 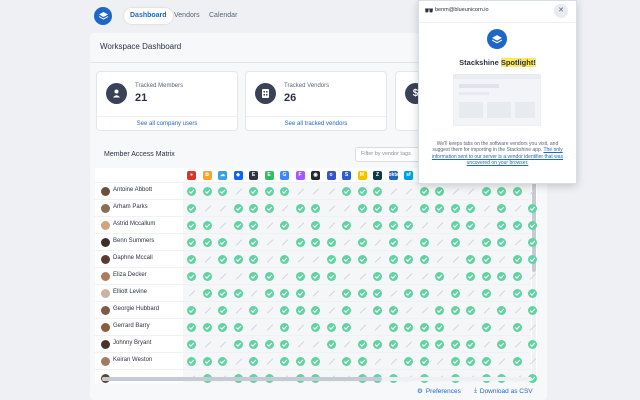 What do you see at coordinates (130, 292) in the screenshot?
I see `member-name: Elliott Levine` at bounding box center [130, 292].